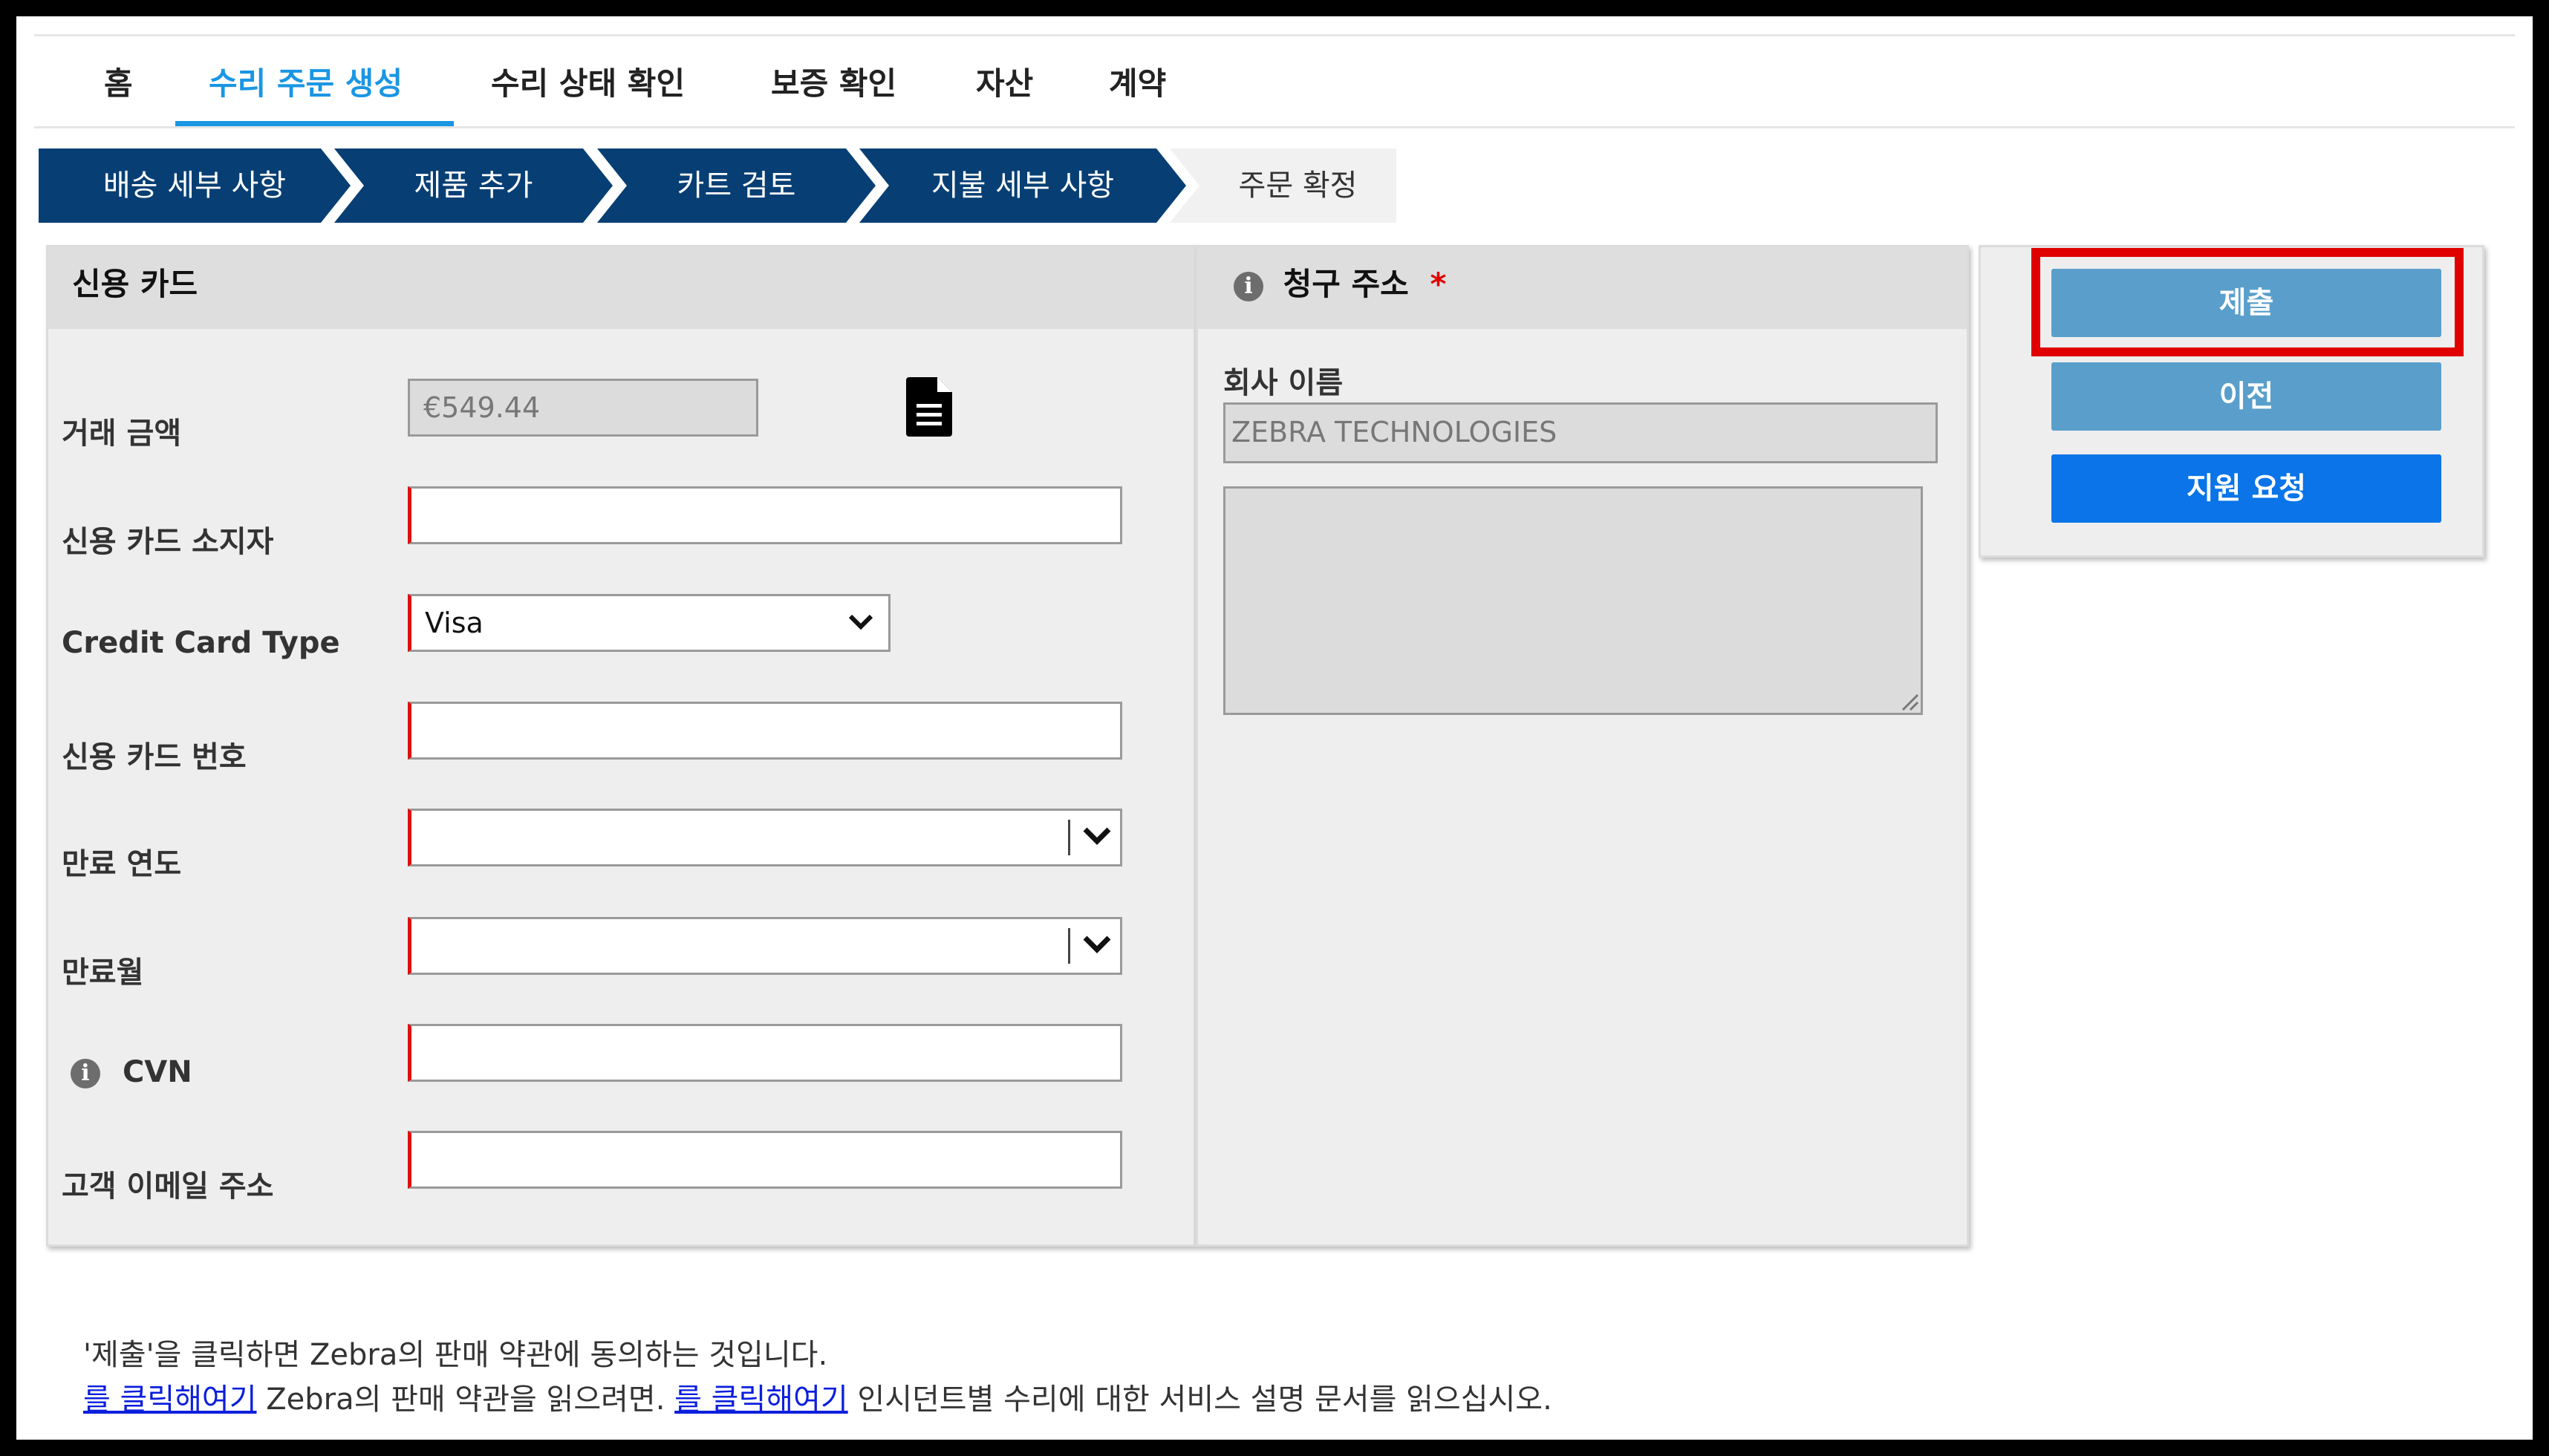 The image size is (2549, 1456). What do you see at coordinates (2246, 489) in the screenshot?
I see `support-request-button: 지원 요청` at bounding box center [2246, 489].